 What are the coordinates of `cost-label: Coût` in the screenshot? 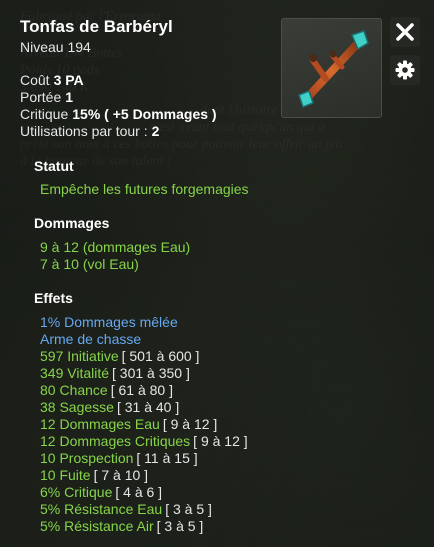 It's located at (35, 80).